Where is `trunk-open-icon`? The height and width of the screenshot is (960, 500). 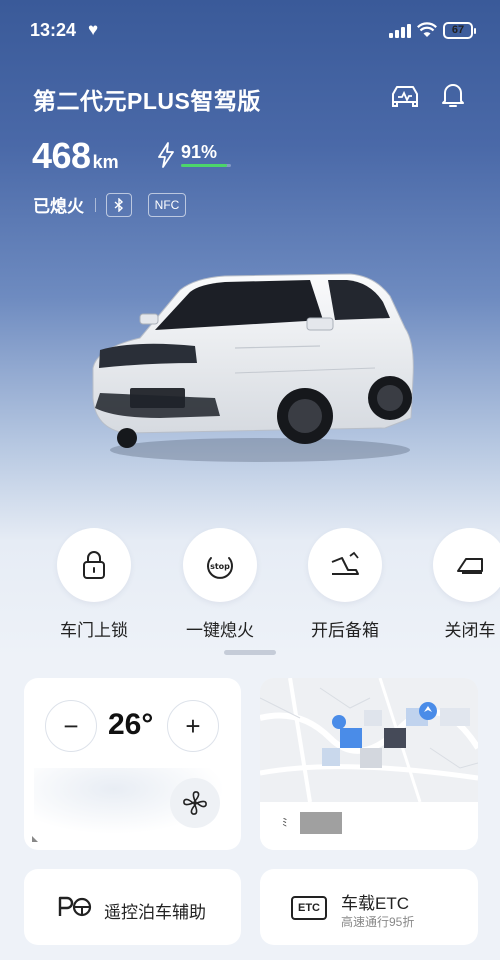
trunk-open-icon is located at coordinates (345, 563).